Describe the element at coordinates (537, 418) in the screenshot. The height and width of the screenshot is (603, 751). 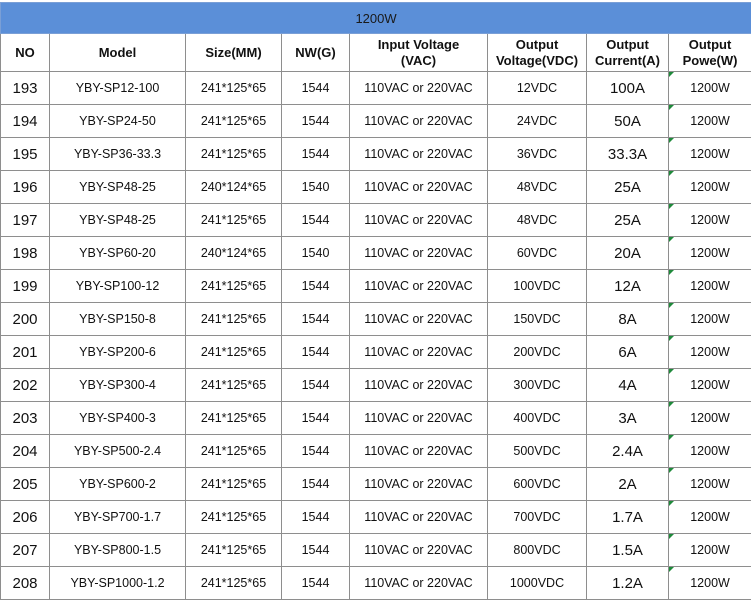
I see `cell-output-voltage-text: 400VDC` at that location.